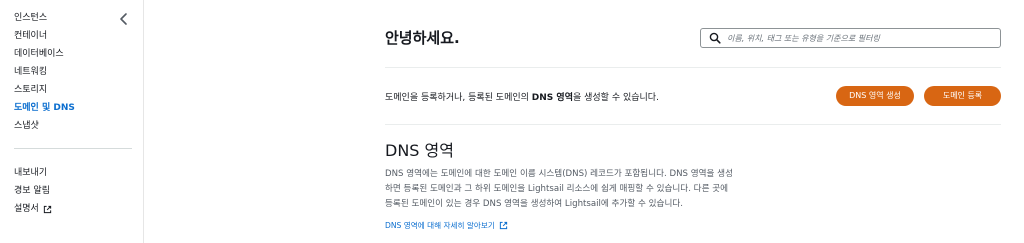  I want to click on intro-text-part: 을 생성할 수 있습니다., so click(615, 98).